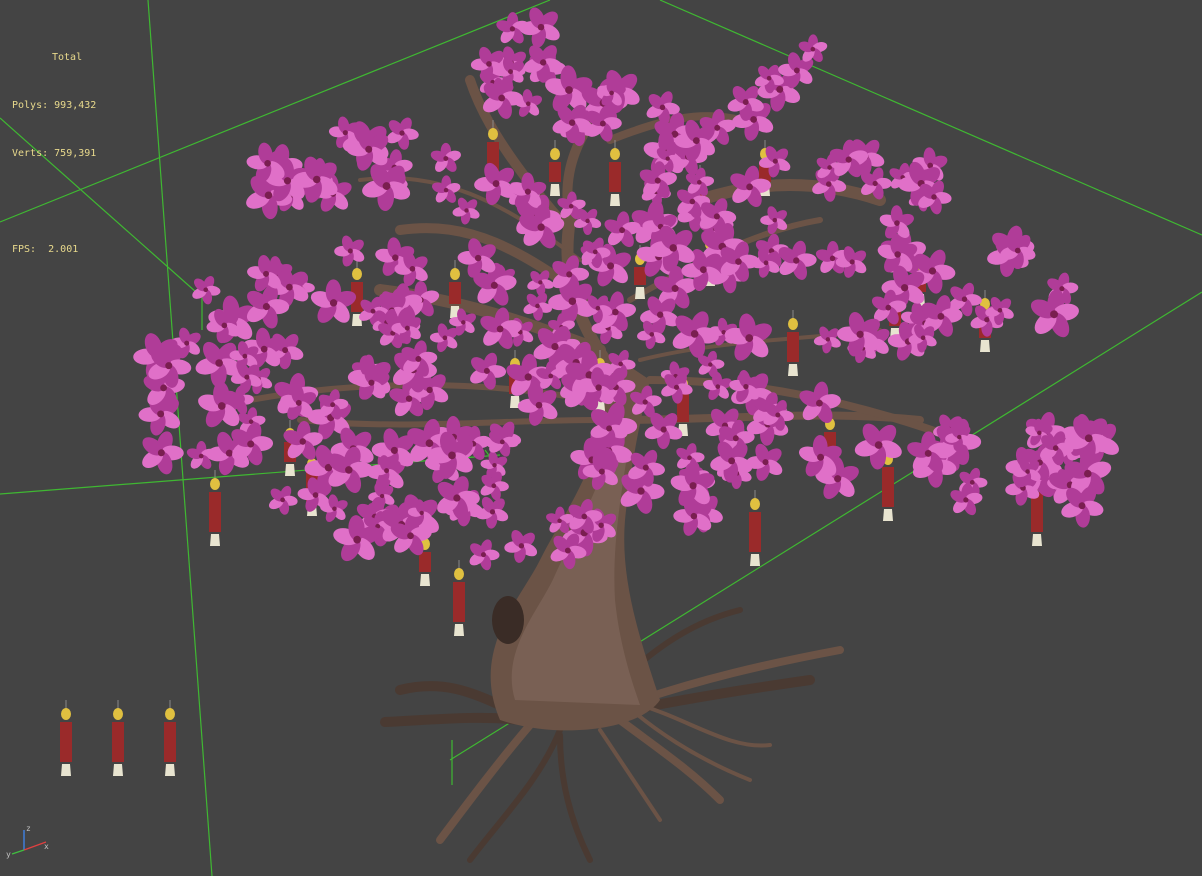  Describe the element at coordinates (67, 57) in the screenshot. I see `stats-title: Total` at that location.